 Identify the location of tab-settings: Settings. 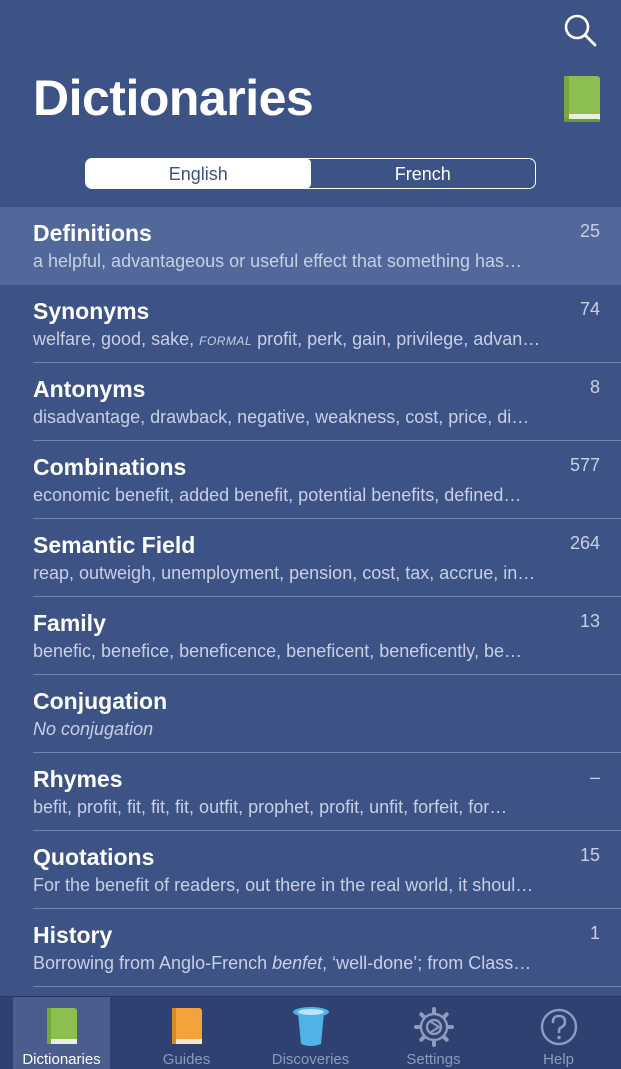
(433, 1033).